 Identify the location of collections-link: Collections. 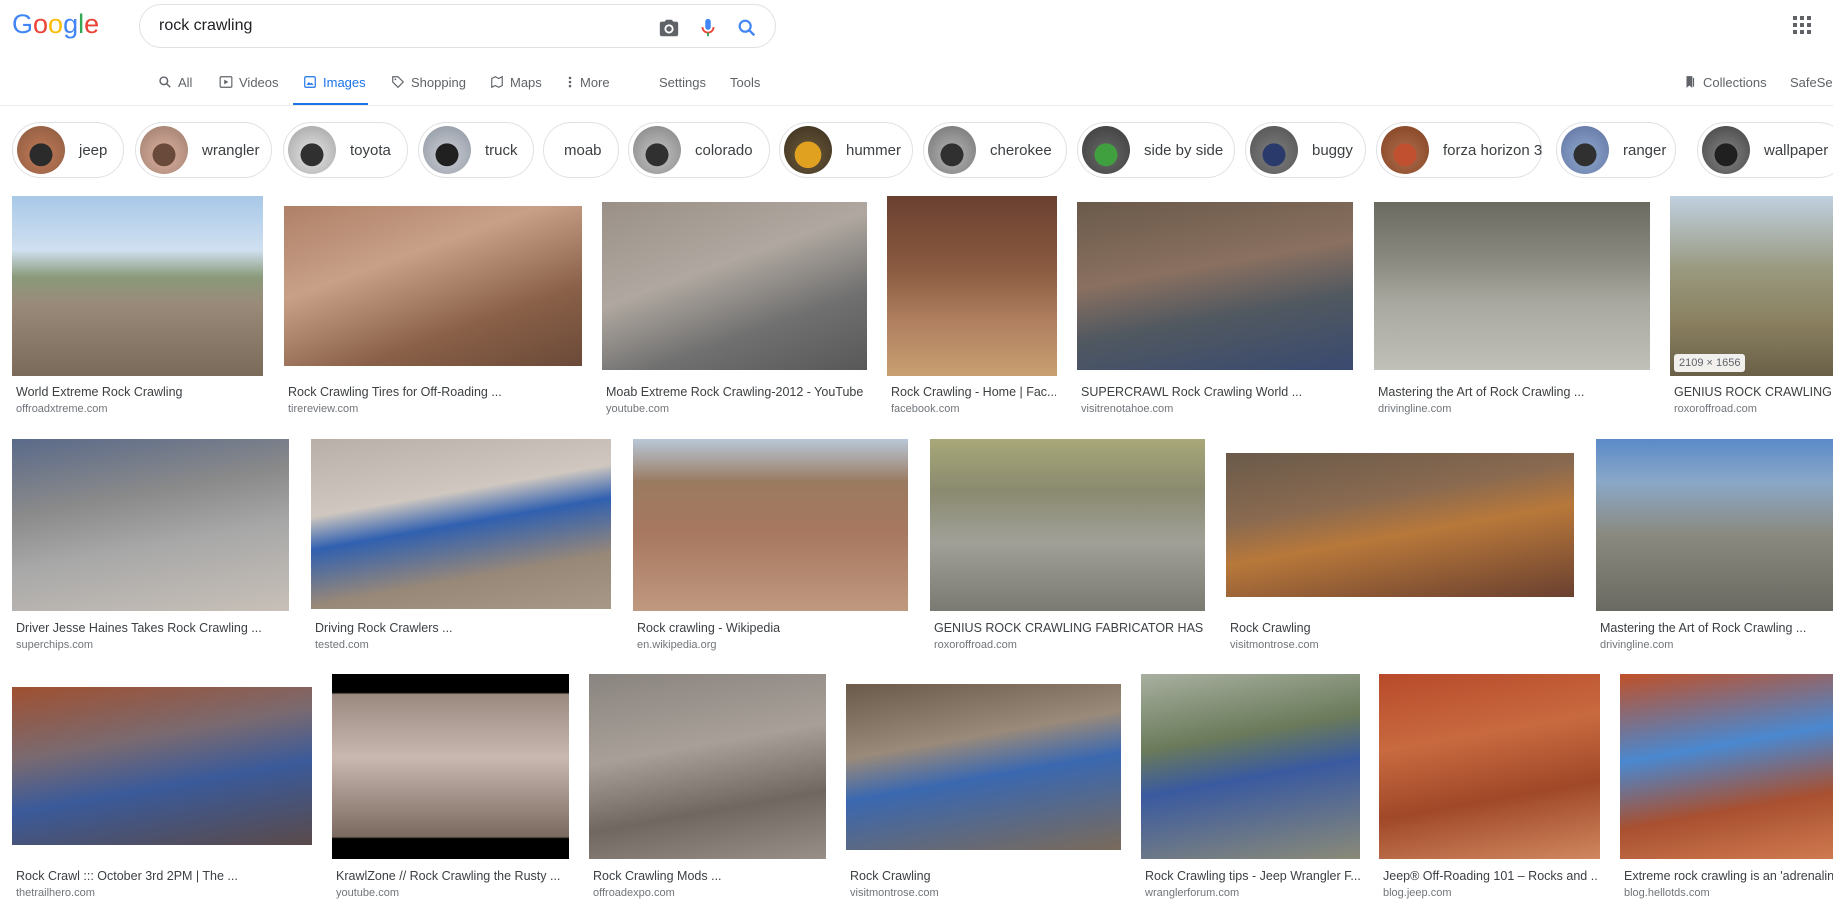
(1725, 86).